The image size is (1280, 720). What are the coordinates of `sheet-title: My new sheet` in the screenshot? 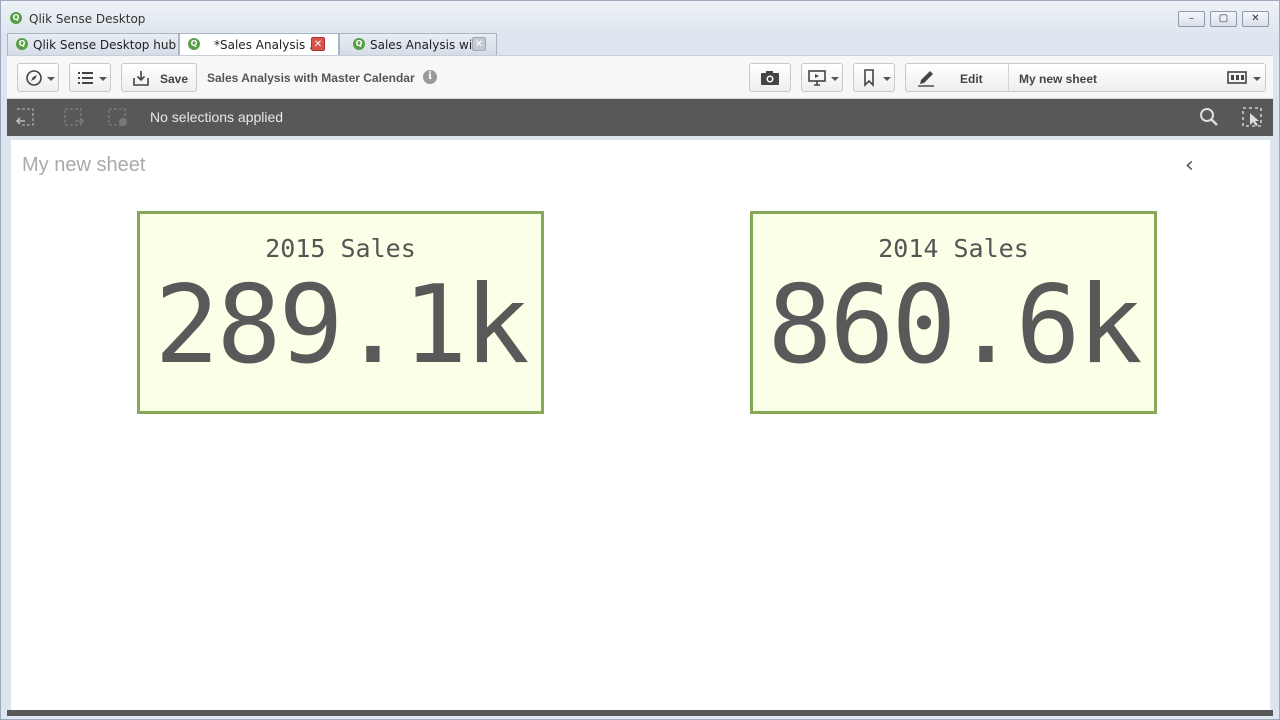 It's located at (84, 165).